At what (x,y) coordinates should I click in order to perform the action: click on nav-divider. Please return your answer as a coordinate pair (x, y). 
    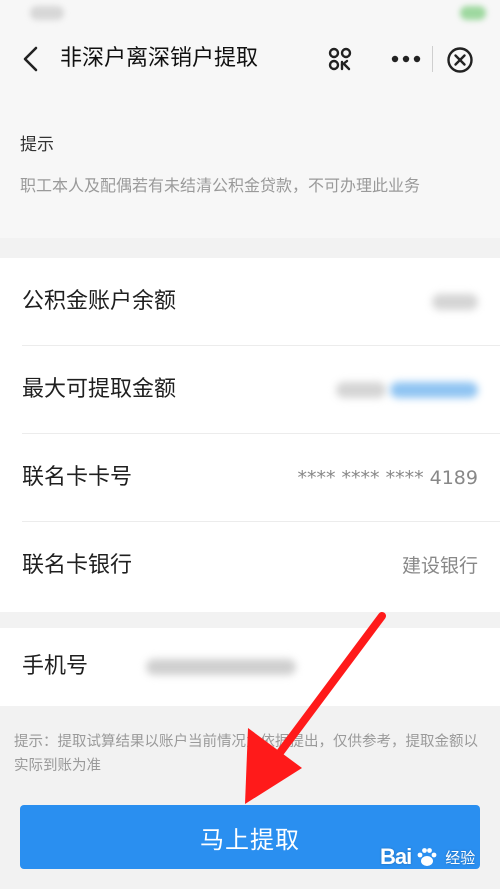
    Looking at the image, I should click on (432, 59).